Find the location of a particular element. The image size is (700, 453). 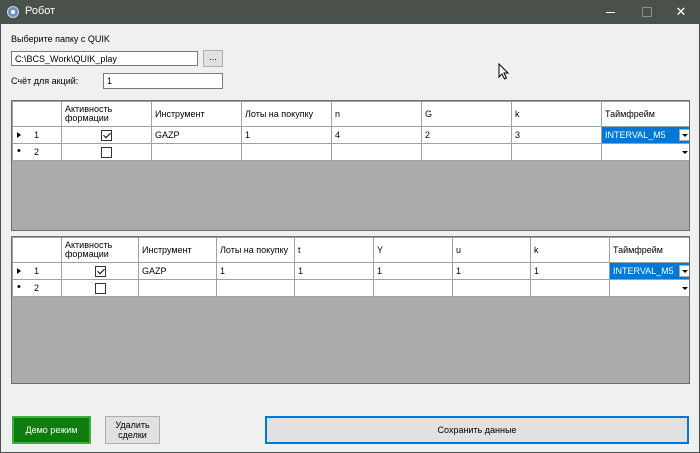

grid2-header-activity: Активность формации is located at coordinates (100, 250).